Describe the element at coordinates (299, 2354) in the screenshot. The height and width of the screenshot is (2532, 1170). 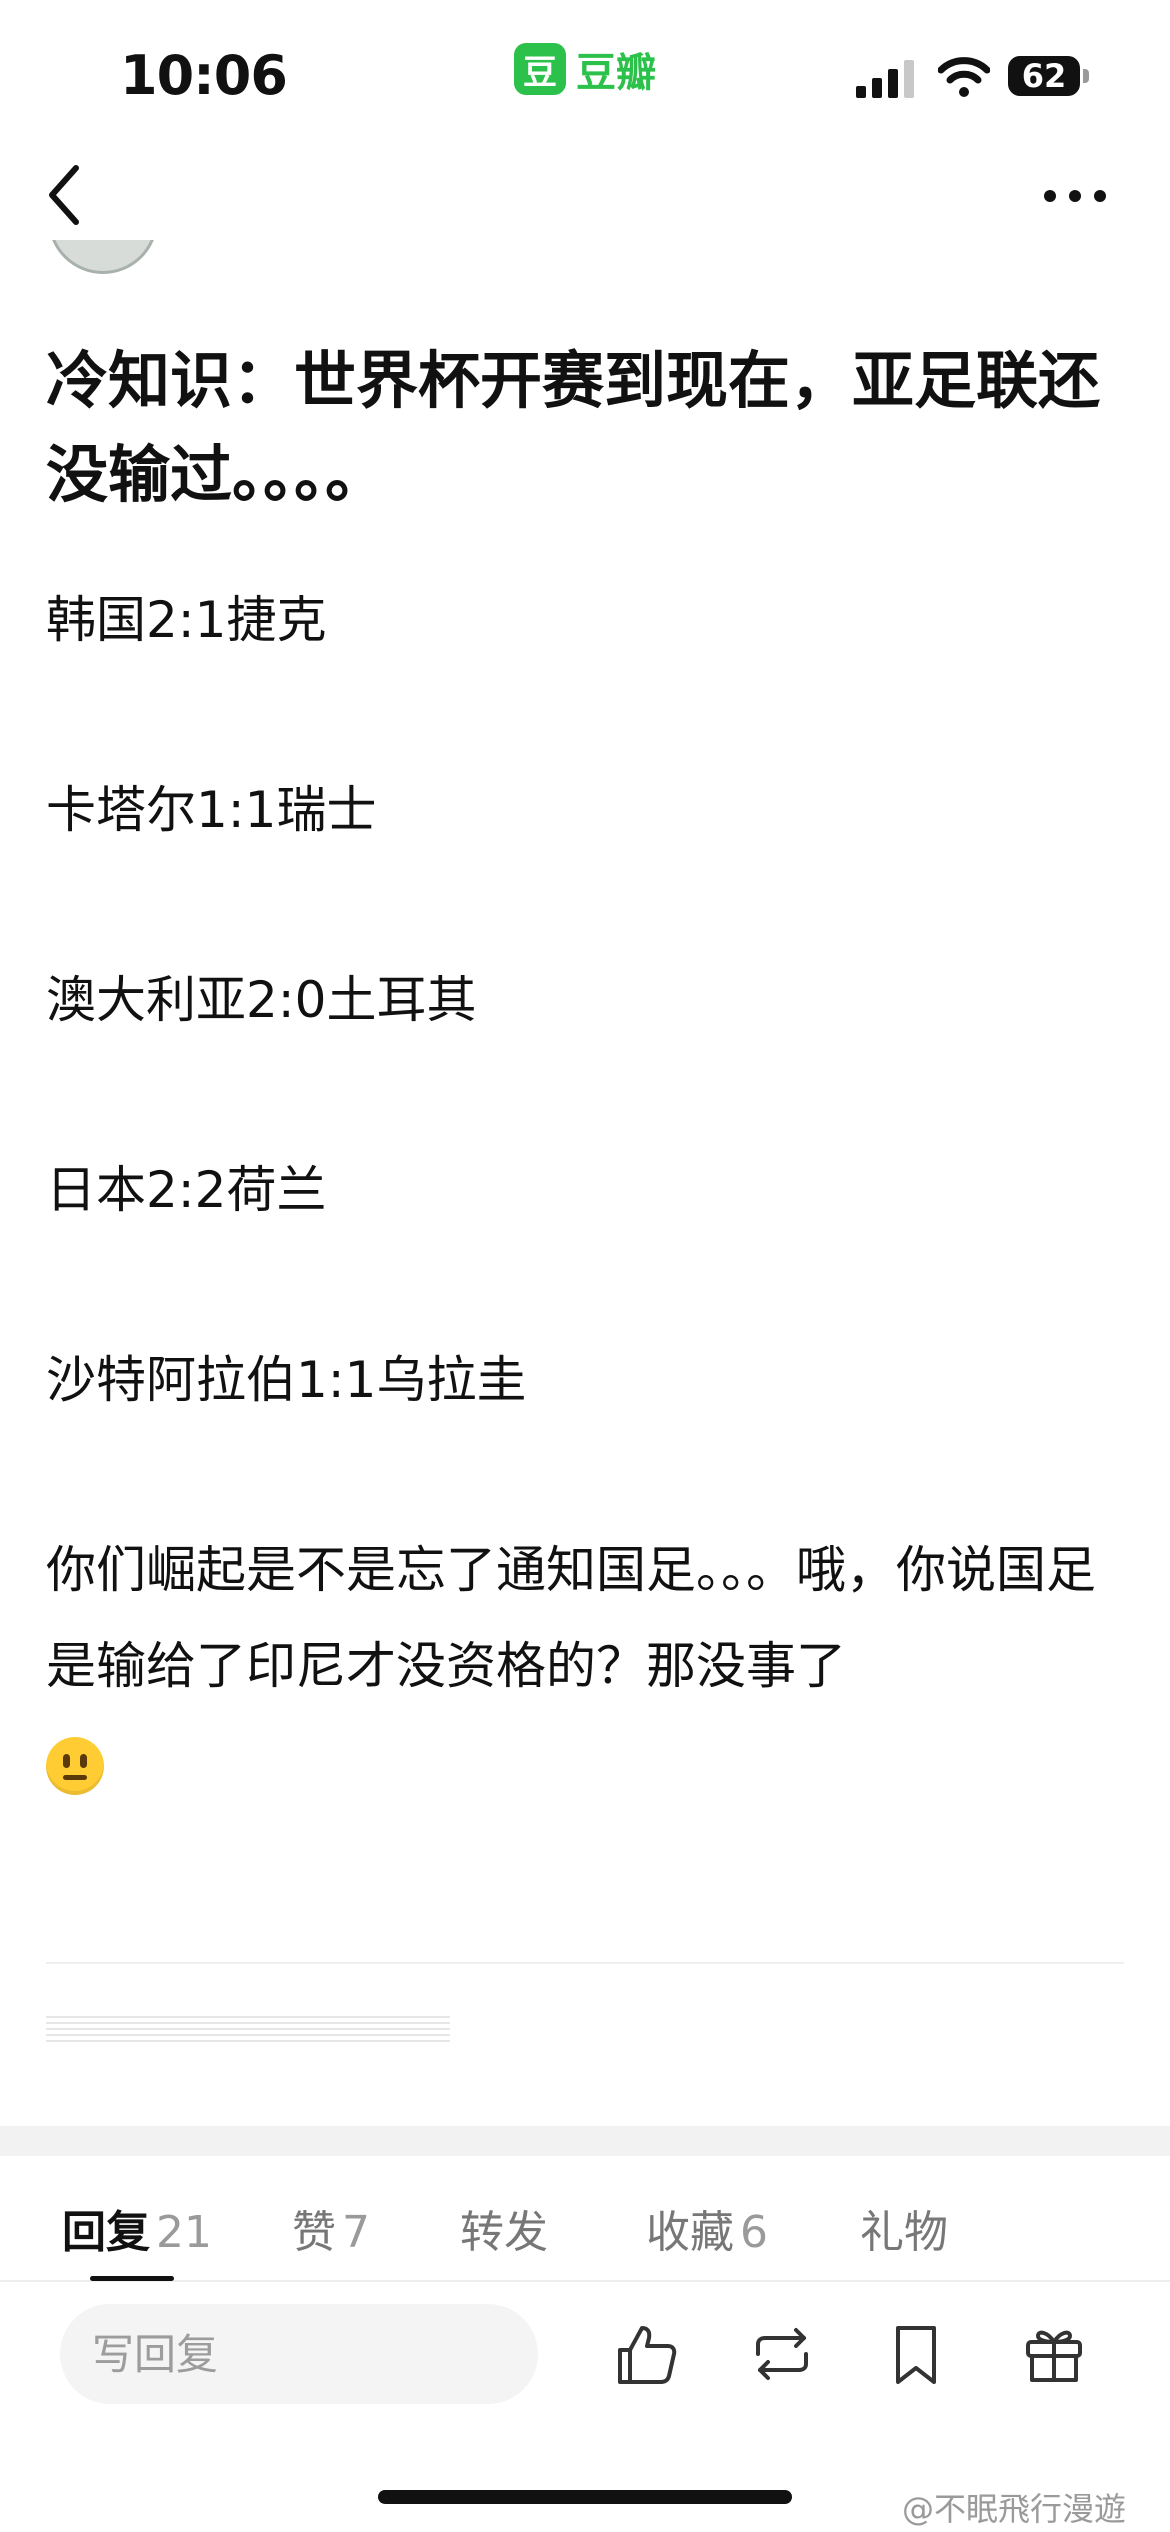
I see `reply-input` at that location.